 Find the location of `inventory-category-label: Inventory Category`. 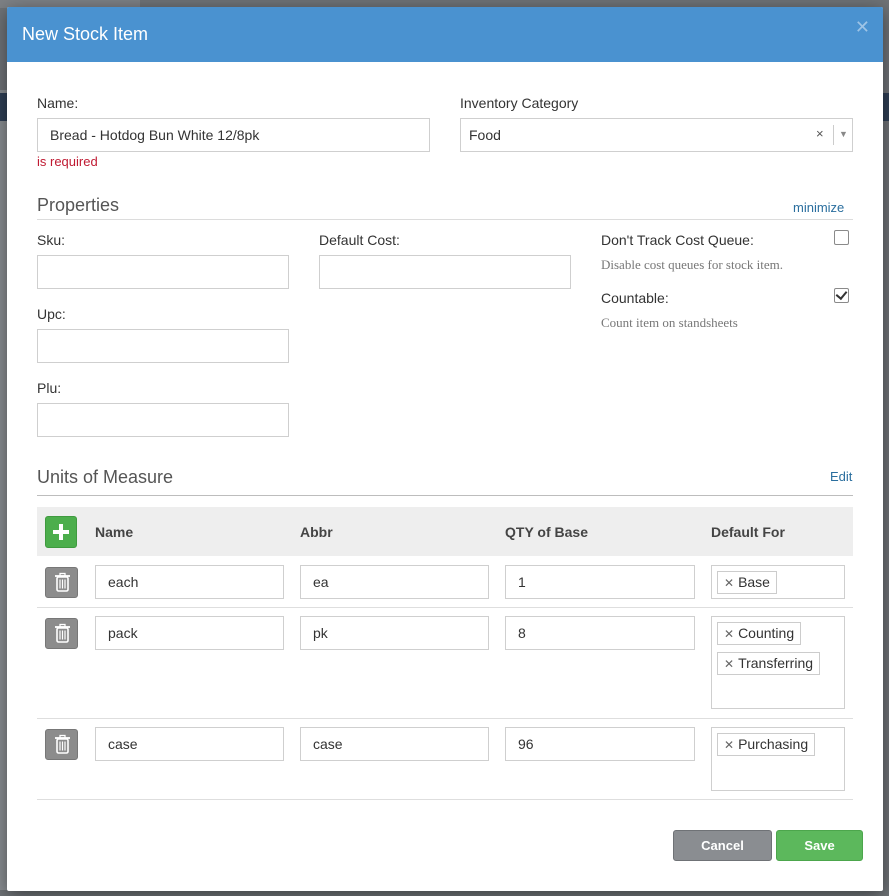

inventory-category-label: Inventory Category is located at coordinates (519, 103).